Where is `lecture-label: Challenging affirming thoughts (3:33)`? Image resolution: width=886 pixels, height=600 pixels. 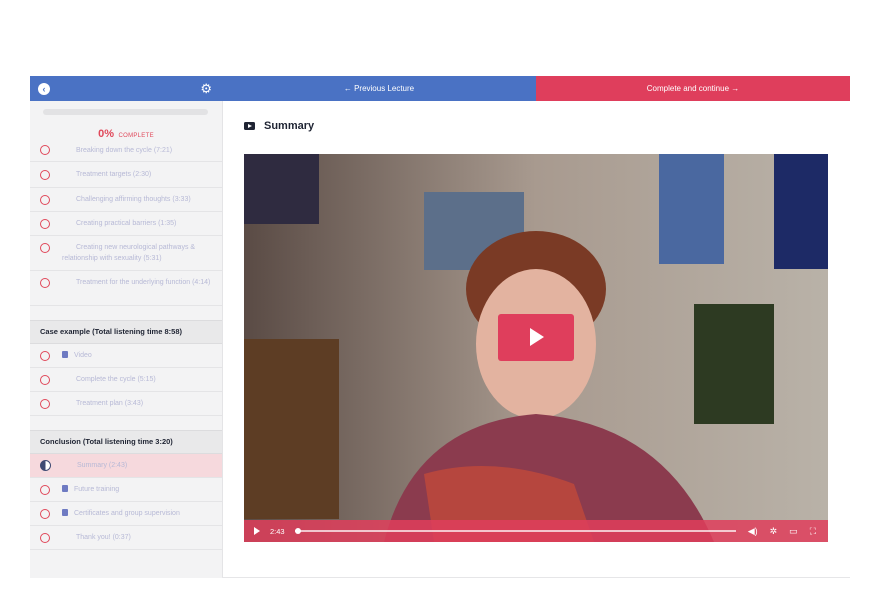 lecture-label: Challenging affirming thoughts (3:33) is located at coordinates (133, 199).